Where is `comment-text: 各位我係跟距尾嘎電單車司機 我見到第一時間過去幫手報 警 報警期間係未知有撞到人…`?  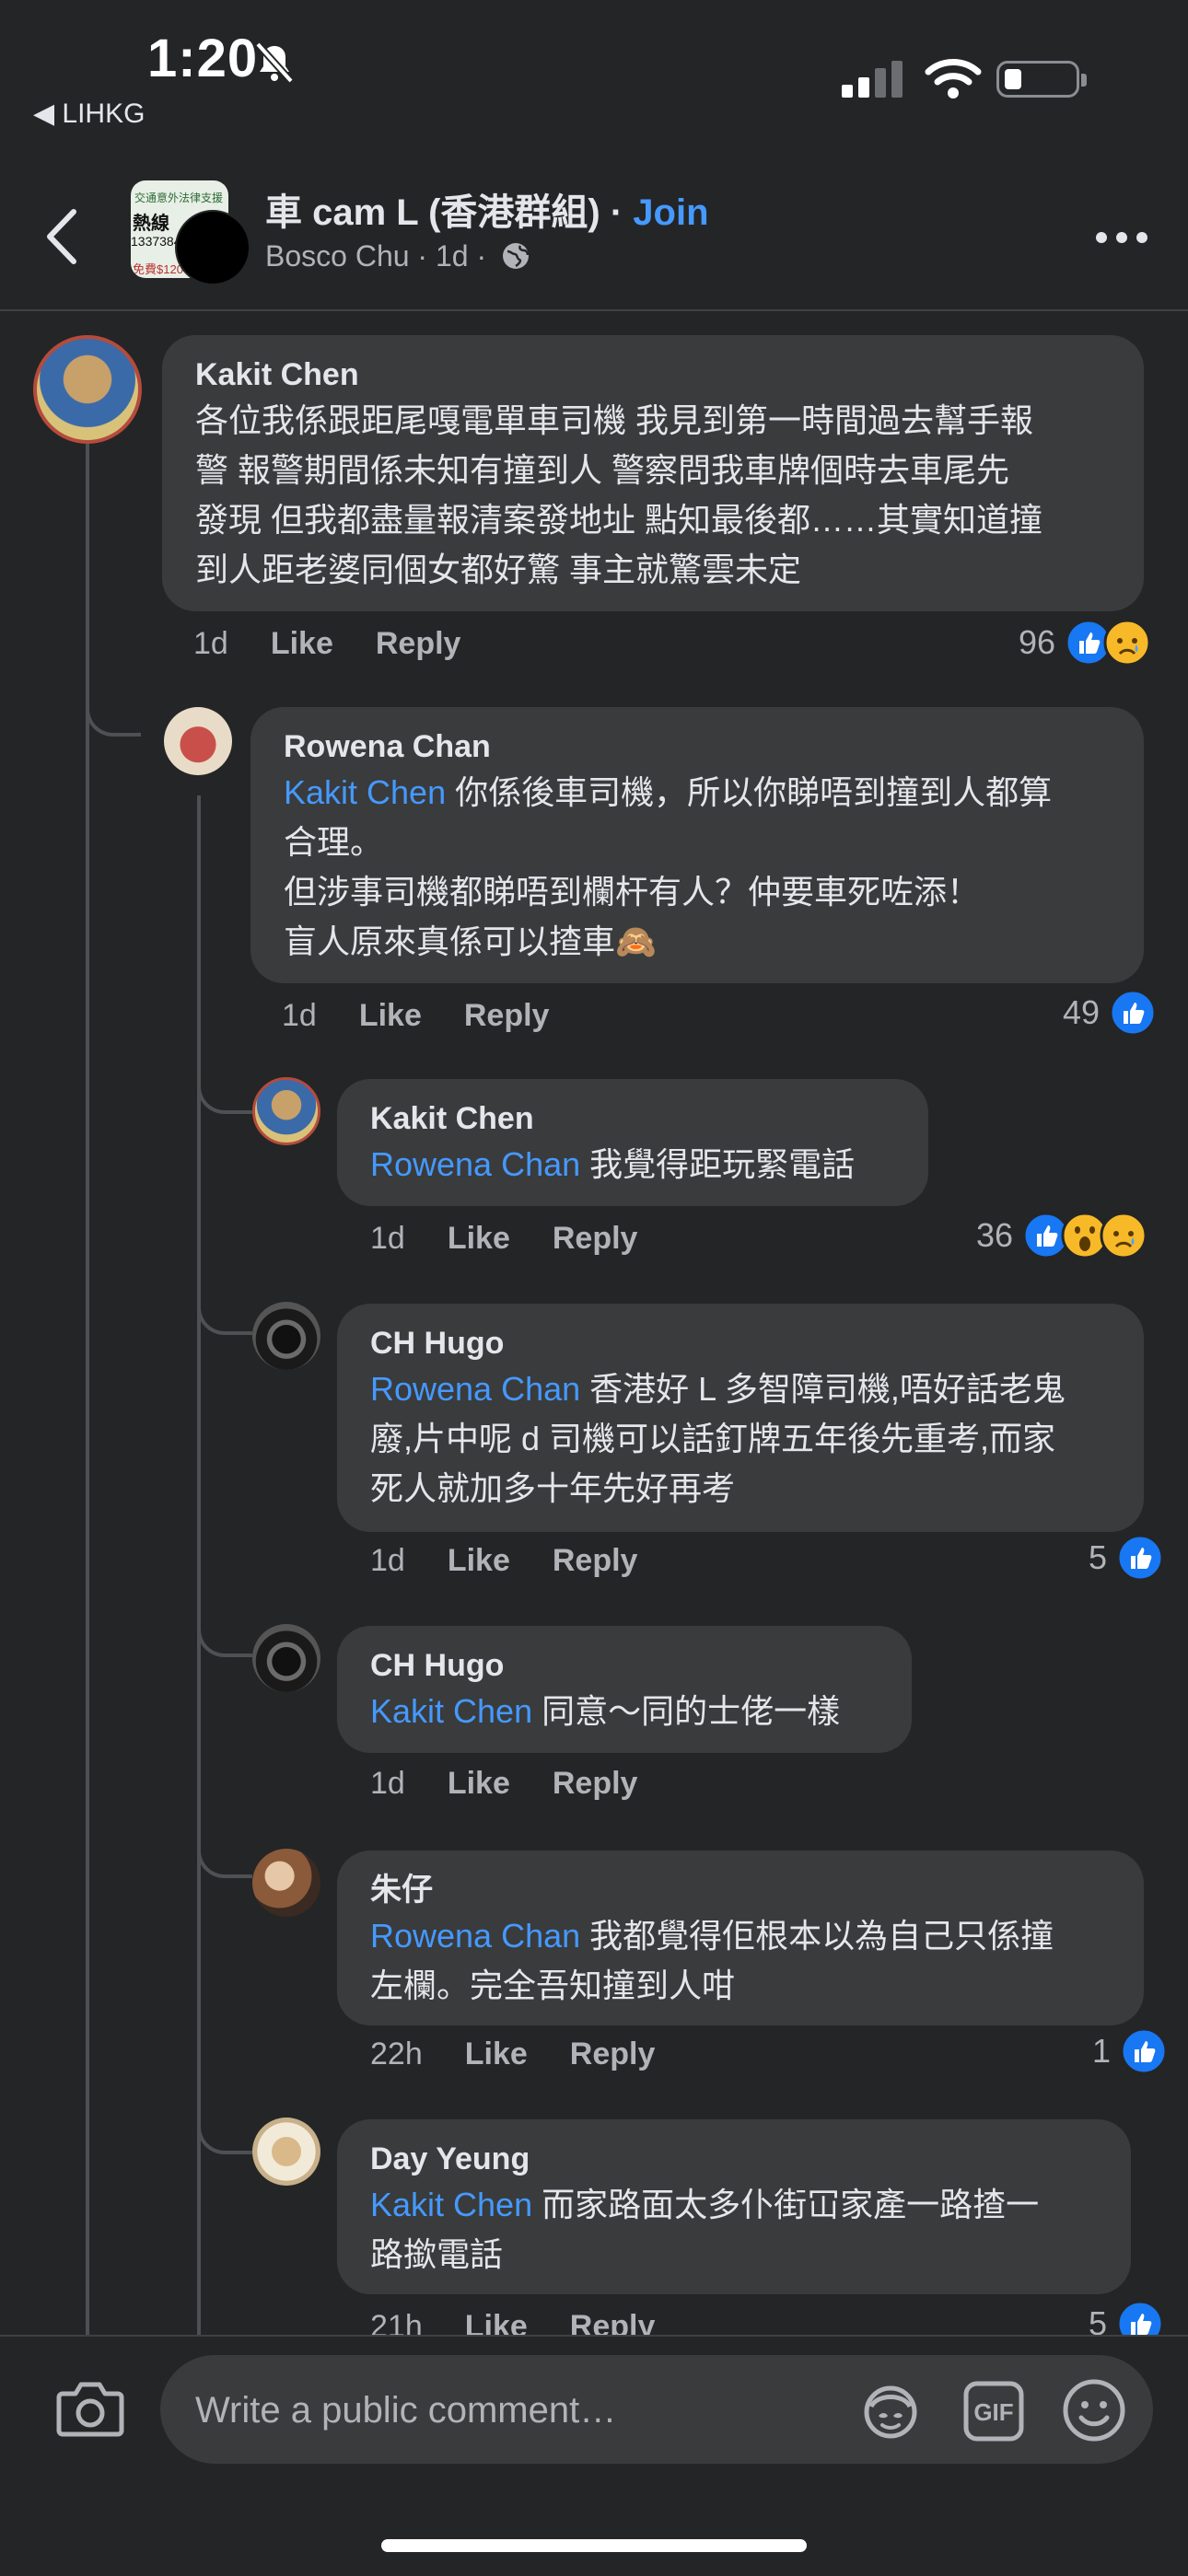 comment-text: 各位我係跟距尾嘎電單車司機 我見到第一時間過去幫手報 警 報警期間係未知有撞到人… is located at coordinates (619, 494).